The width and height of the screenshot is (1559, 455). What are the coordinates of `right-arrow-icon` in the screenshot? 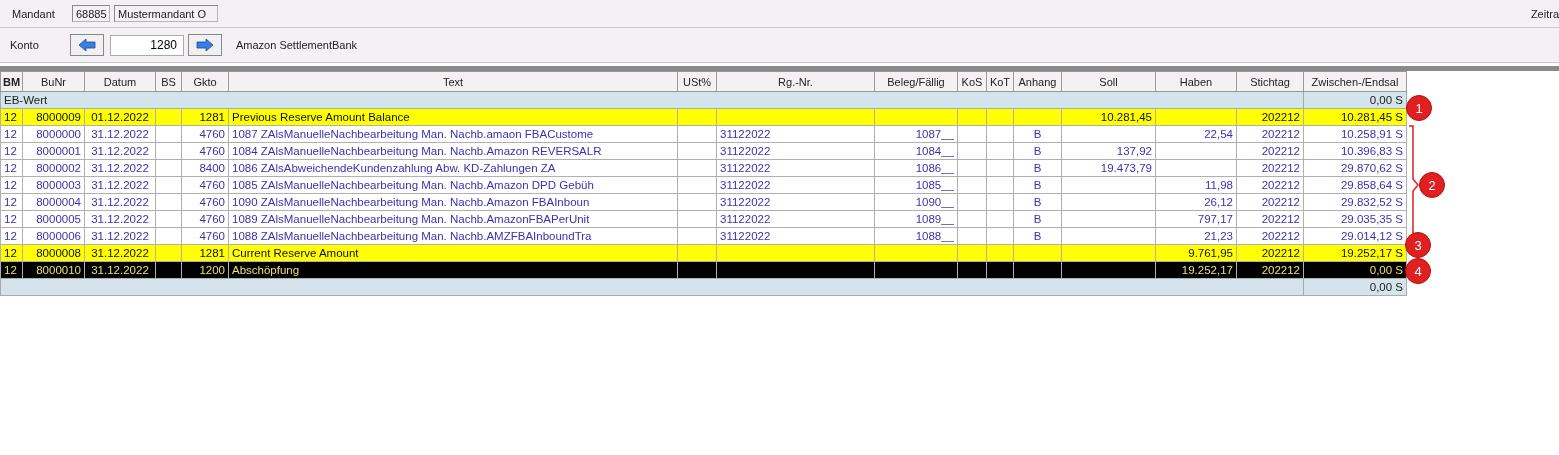 It's located at (205, 45).